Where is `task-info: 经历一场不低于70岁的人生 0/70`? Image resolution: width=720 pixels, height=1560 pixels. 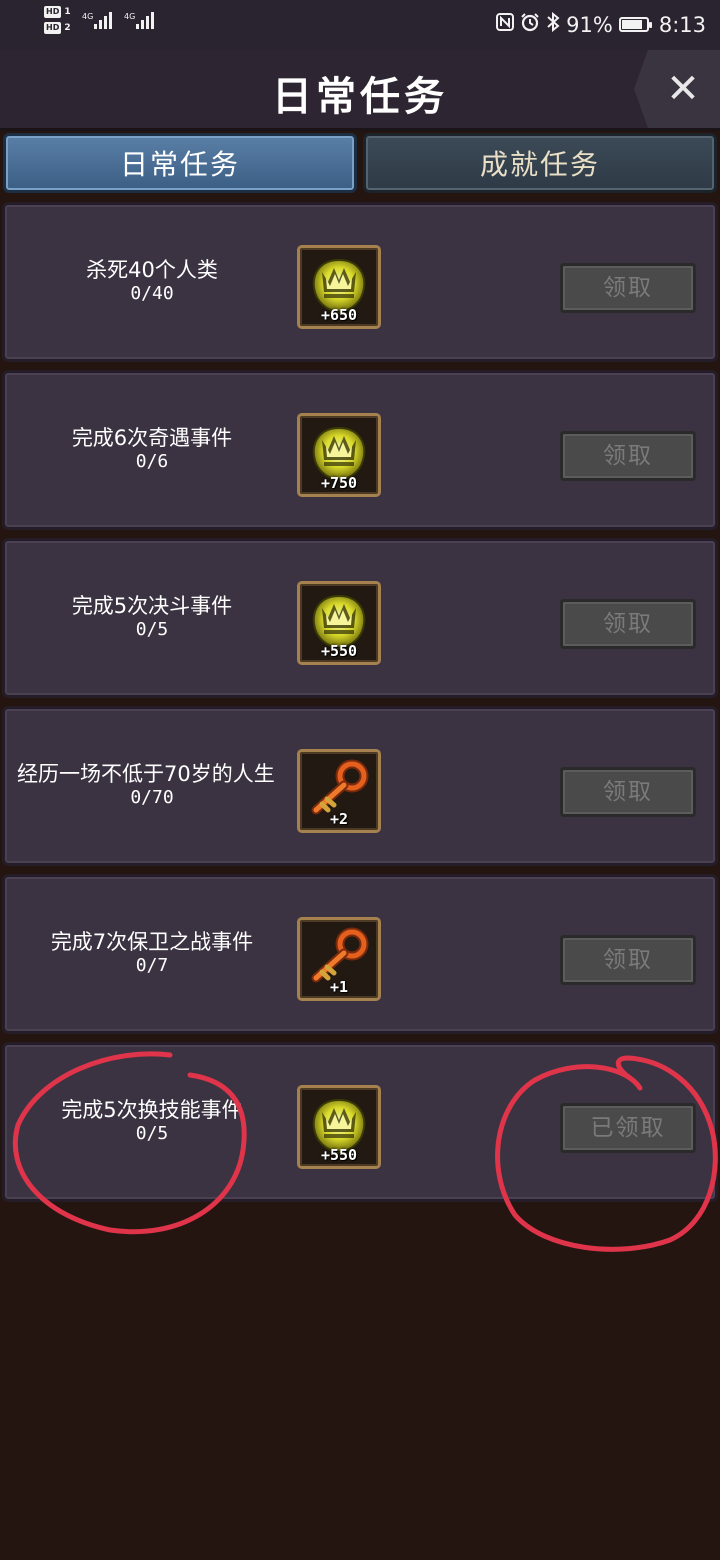 task-info: 经历一场不低于70岁的人生 0/70 is located at coordinates (152, 786).